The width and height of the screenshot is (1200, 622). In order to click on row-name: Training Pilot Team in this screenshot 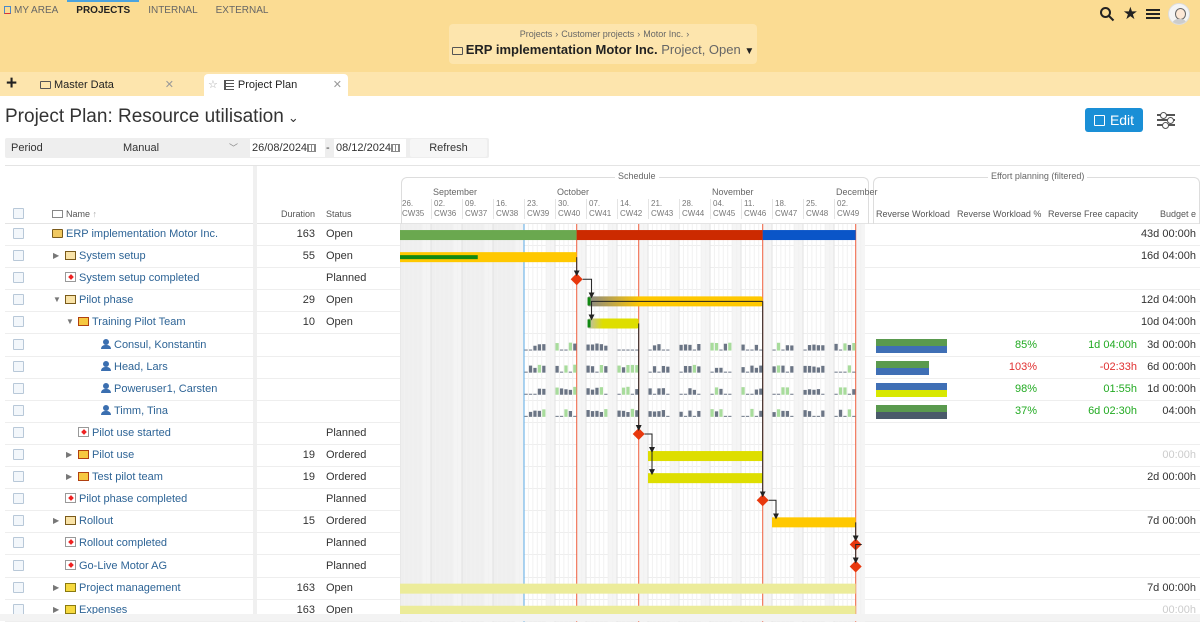, I will do `click(132, 322)`.